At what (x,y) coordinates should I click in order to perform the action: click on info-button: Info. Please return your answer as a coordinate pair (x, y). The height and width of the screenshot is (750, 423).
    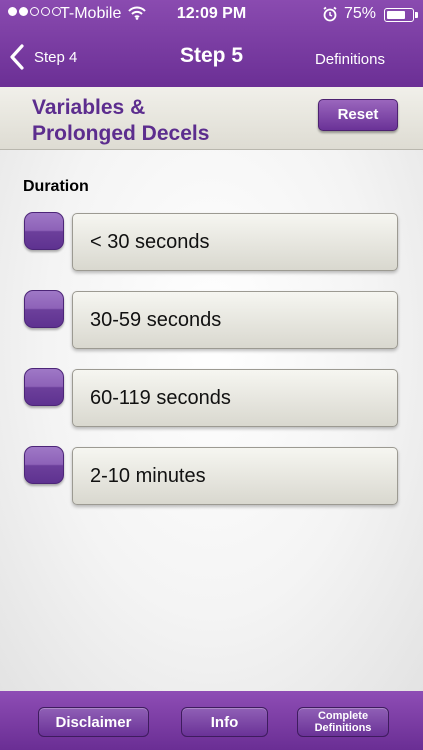
    Looking at the image, I should click on (224, 722).